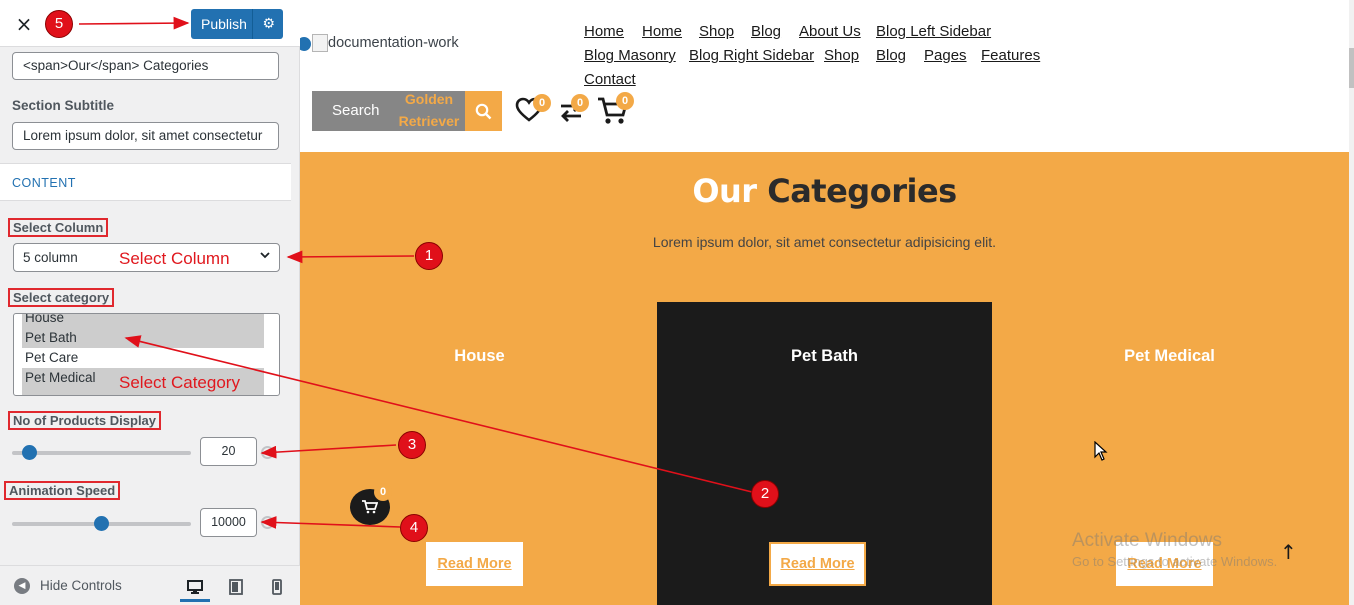 This screenshot has width=1354, height=605. Describe the element at coordinates (765, 494) in the screenshot. I see `step-marker: 2` at that location.